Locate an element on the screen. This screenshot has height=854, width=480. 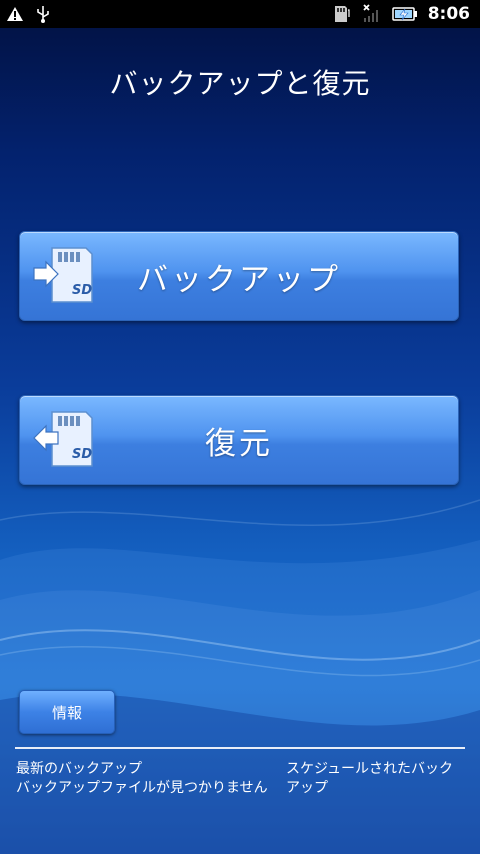
divider is located at coordinates (240, 748).